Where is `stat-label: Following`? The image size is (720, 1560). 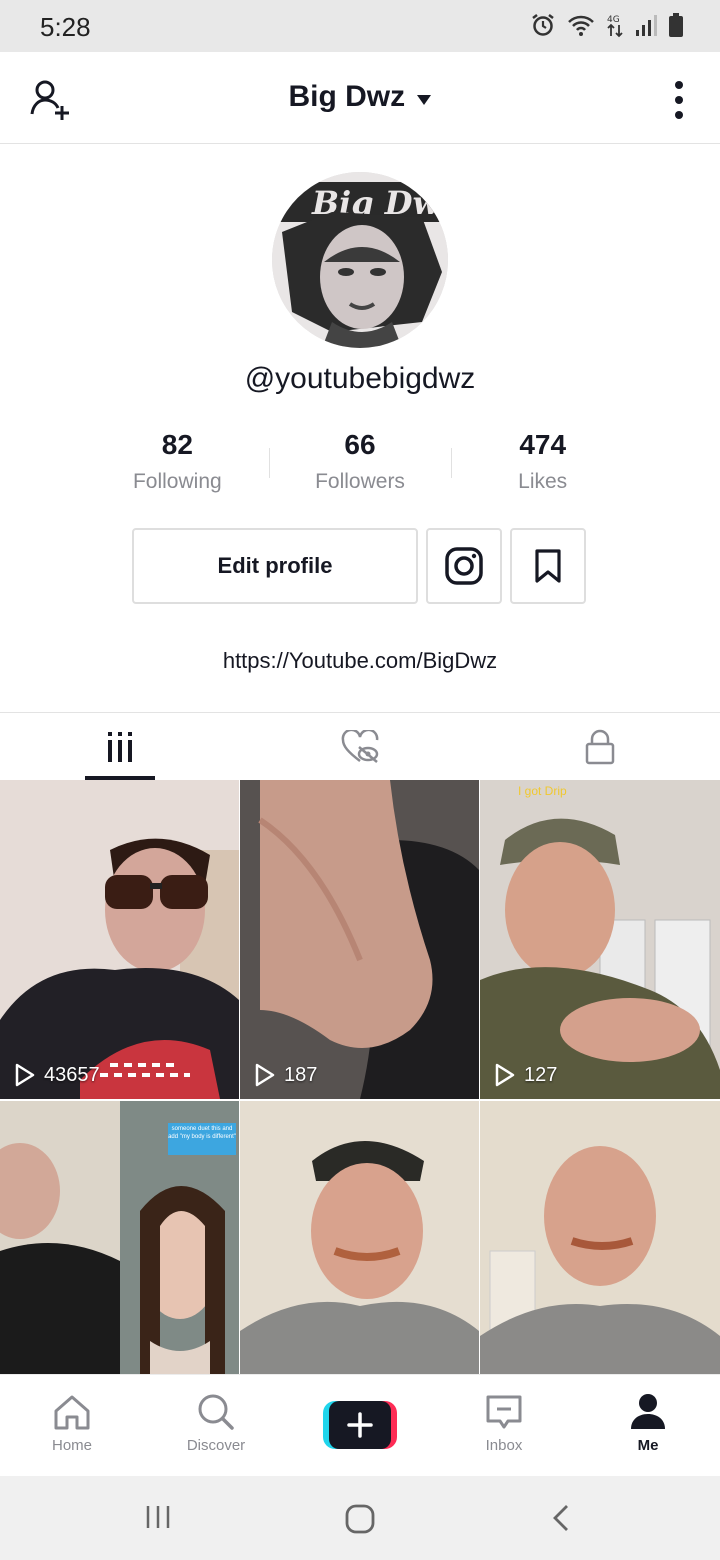 stat-label: Following is located at coordinates (177, 481).